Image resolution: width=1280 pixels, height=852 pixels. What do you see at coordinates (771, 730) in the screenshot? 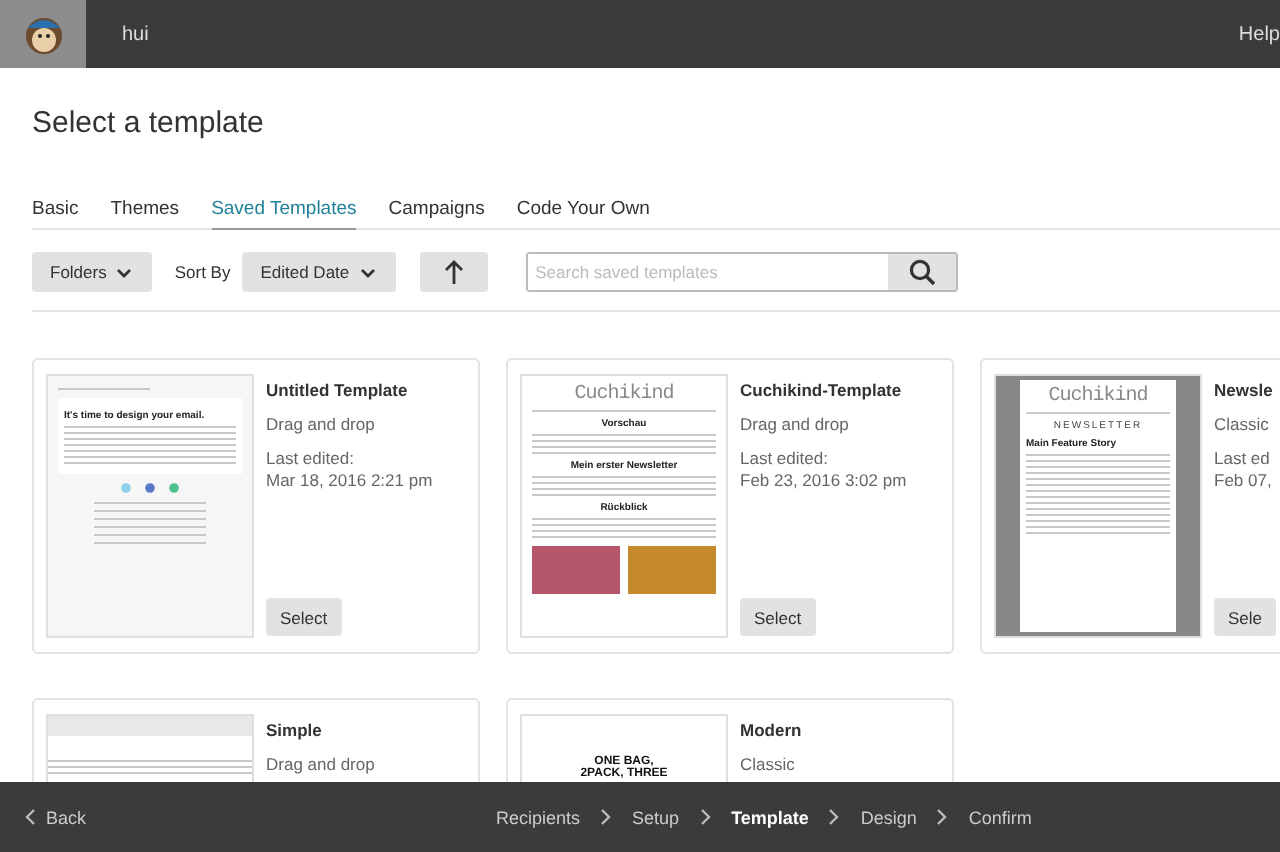
I see `template-name: Modern` at bounding box center [771, 730].